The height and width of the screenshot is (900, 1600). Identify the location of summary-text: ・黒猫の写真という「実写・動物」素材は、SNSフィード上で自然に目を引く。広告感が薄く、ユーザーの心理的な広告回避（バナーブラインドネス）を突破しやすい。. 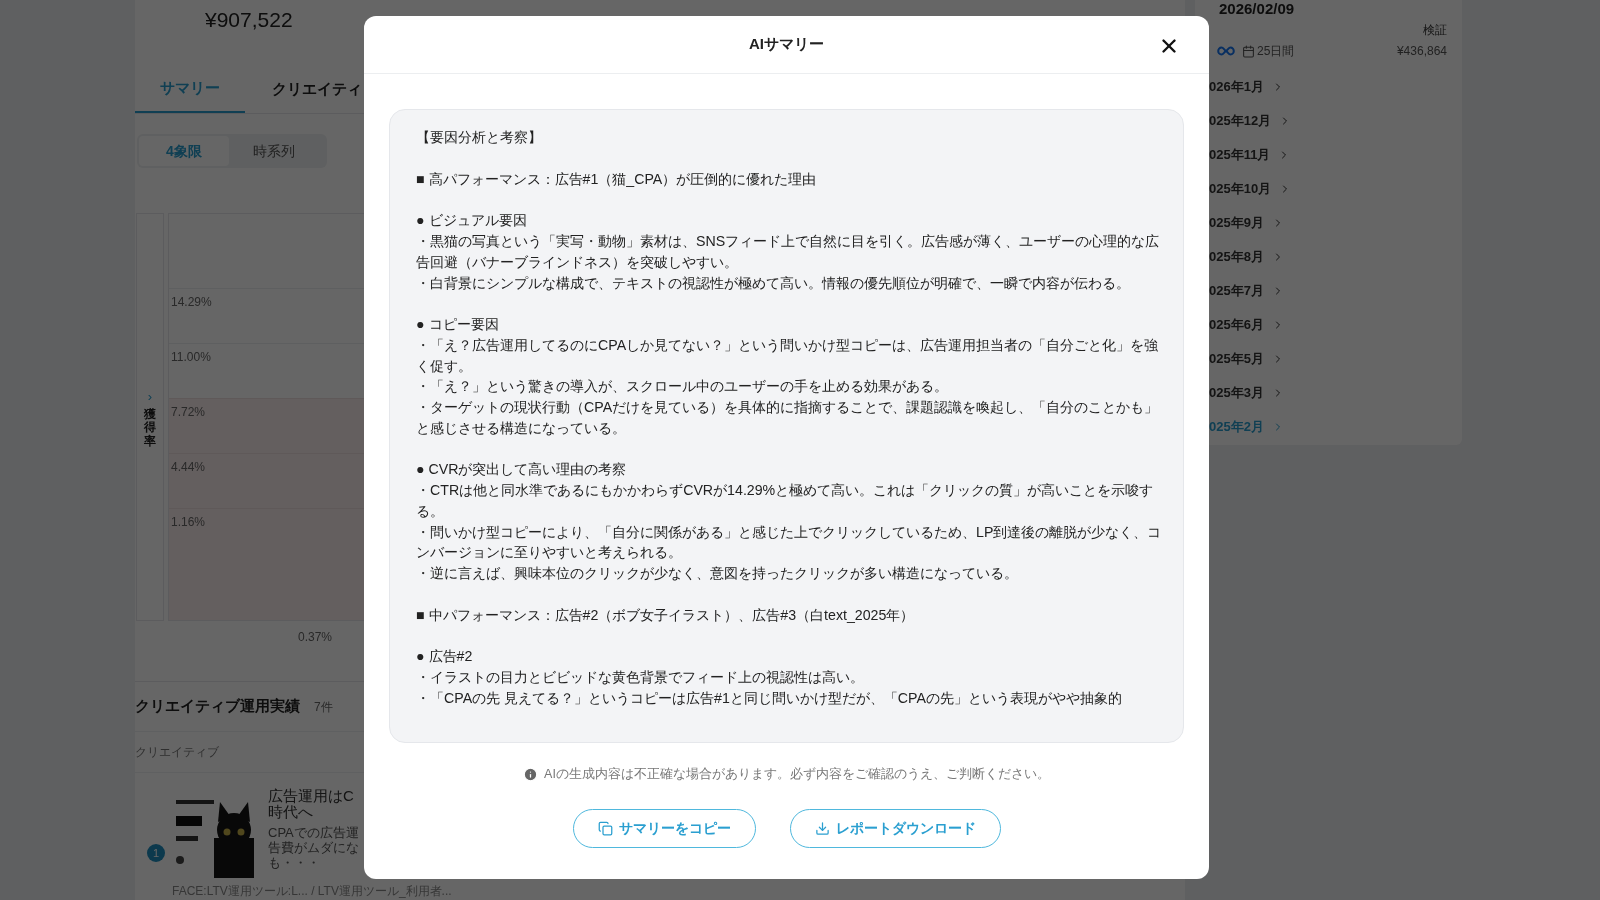
(788, 252).